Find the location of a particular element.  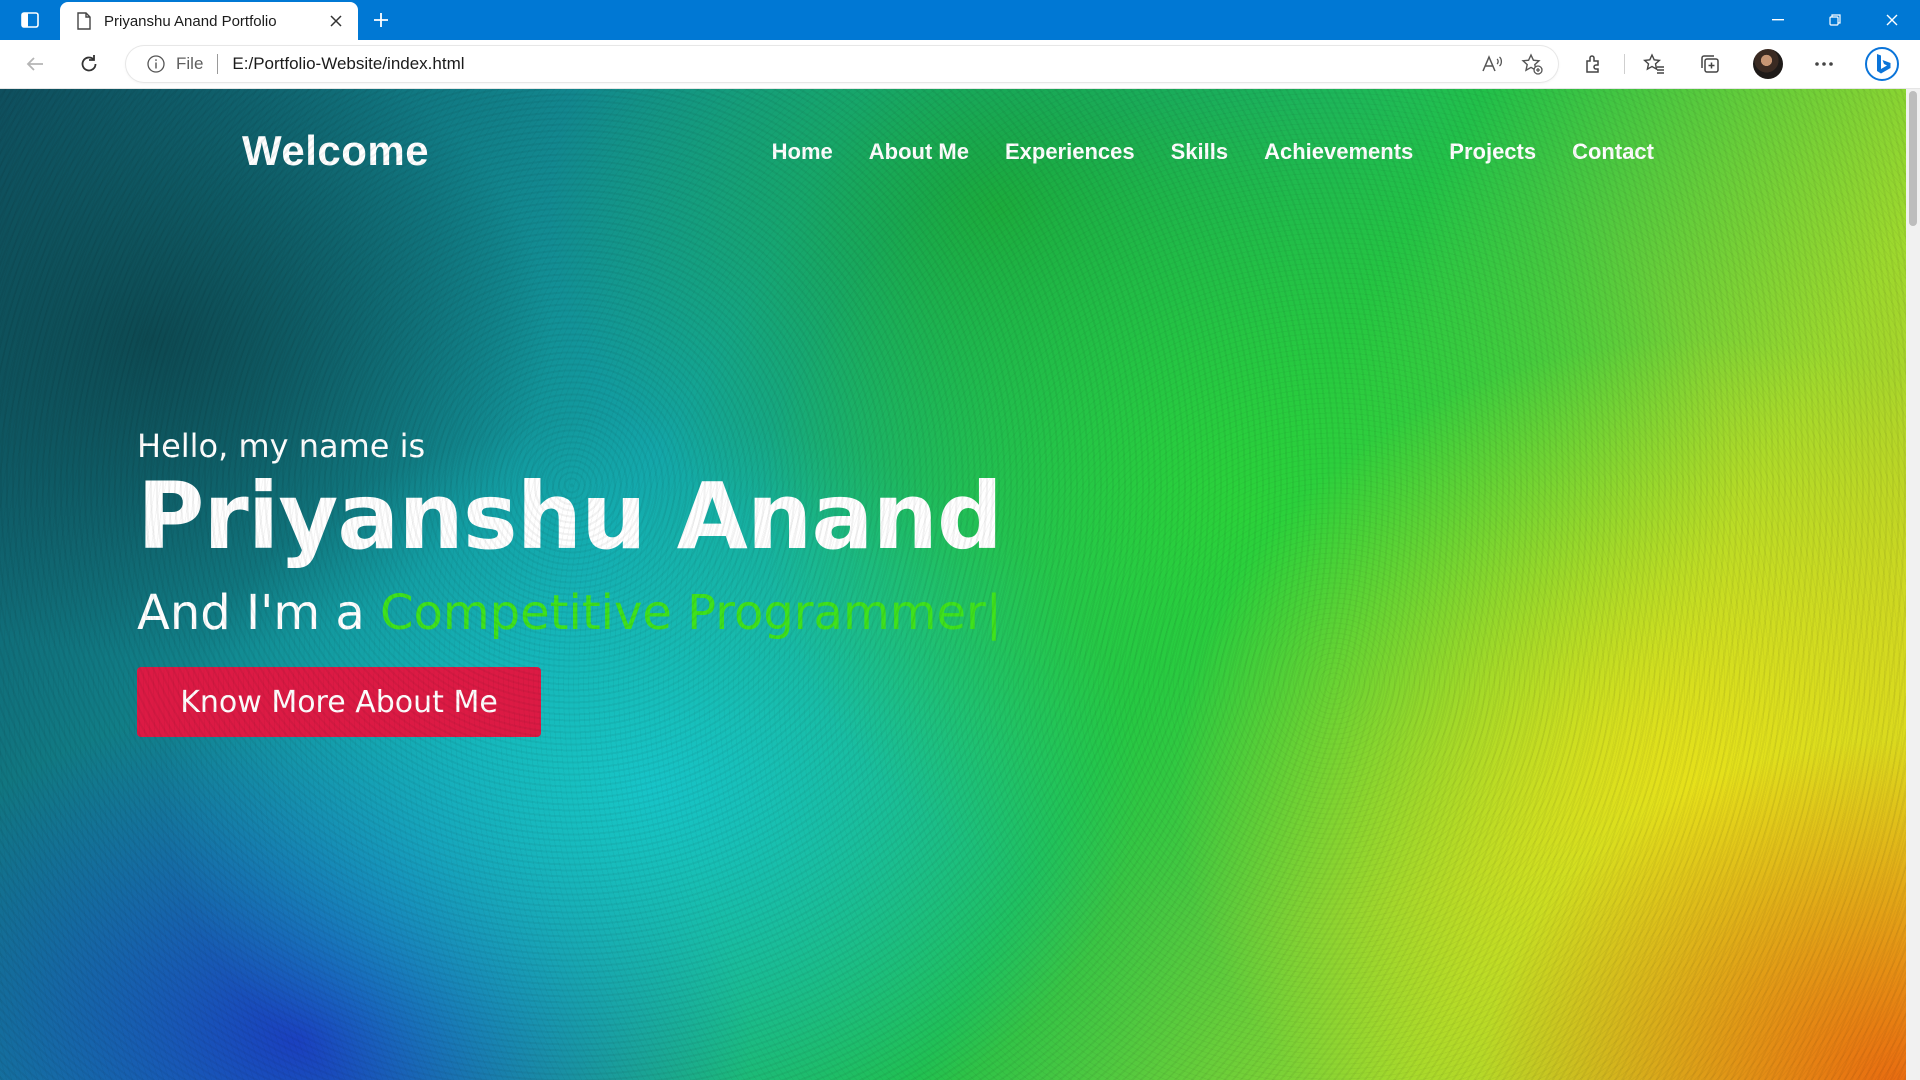

refresh-icon is located at coordinates (89, 64).